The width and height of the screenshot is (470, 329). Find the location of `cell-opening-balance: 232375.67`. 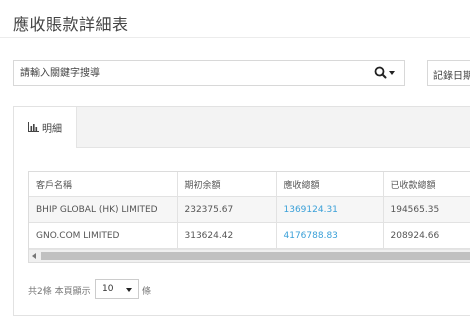

cell-opening-balance: 232375.67 is located at coordinates (227, 209).